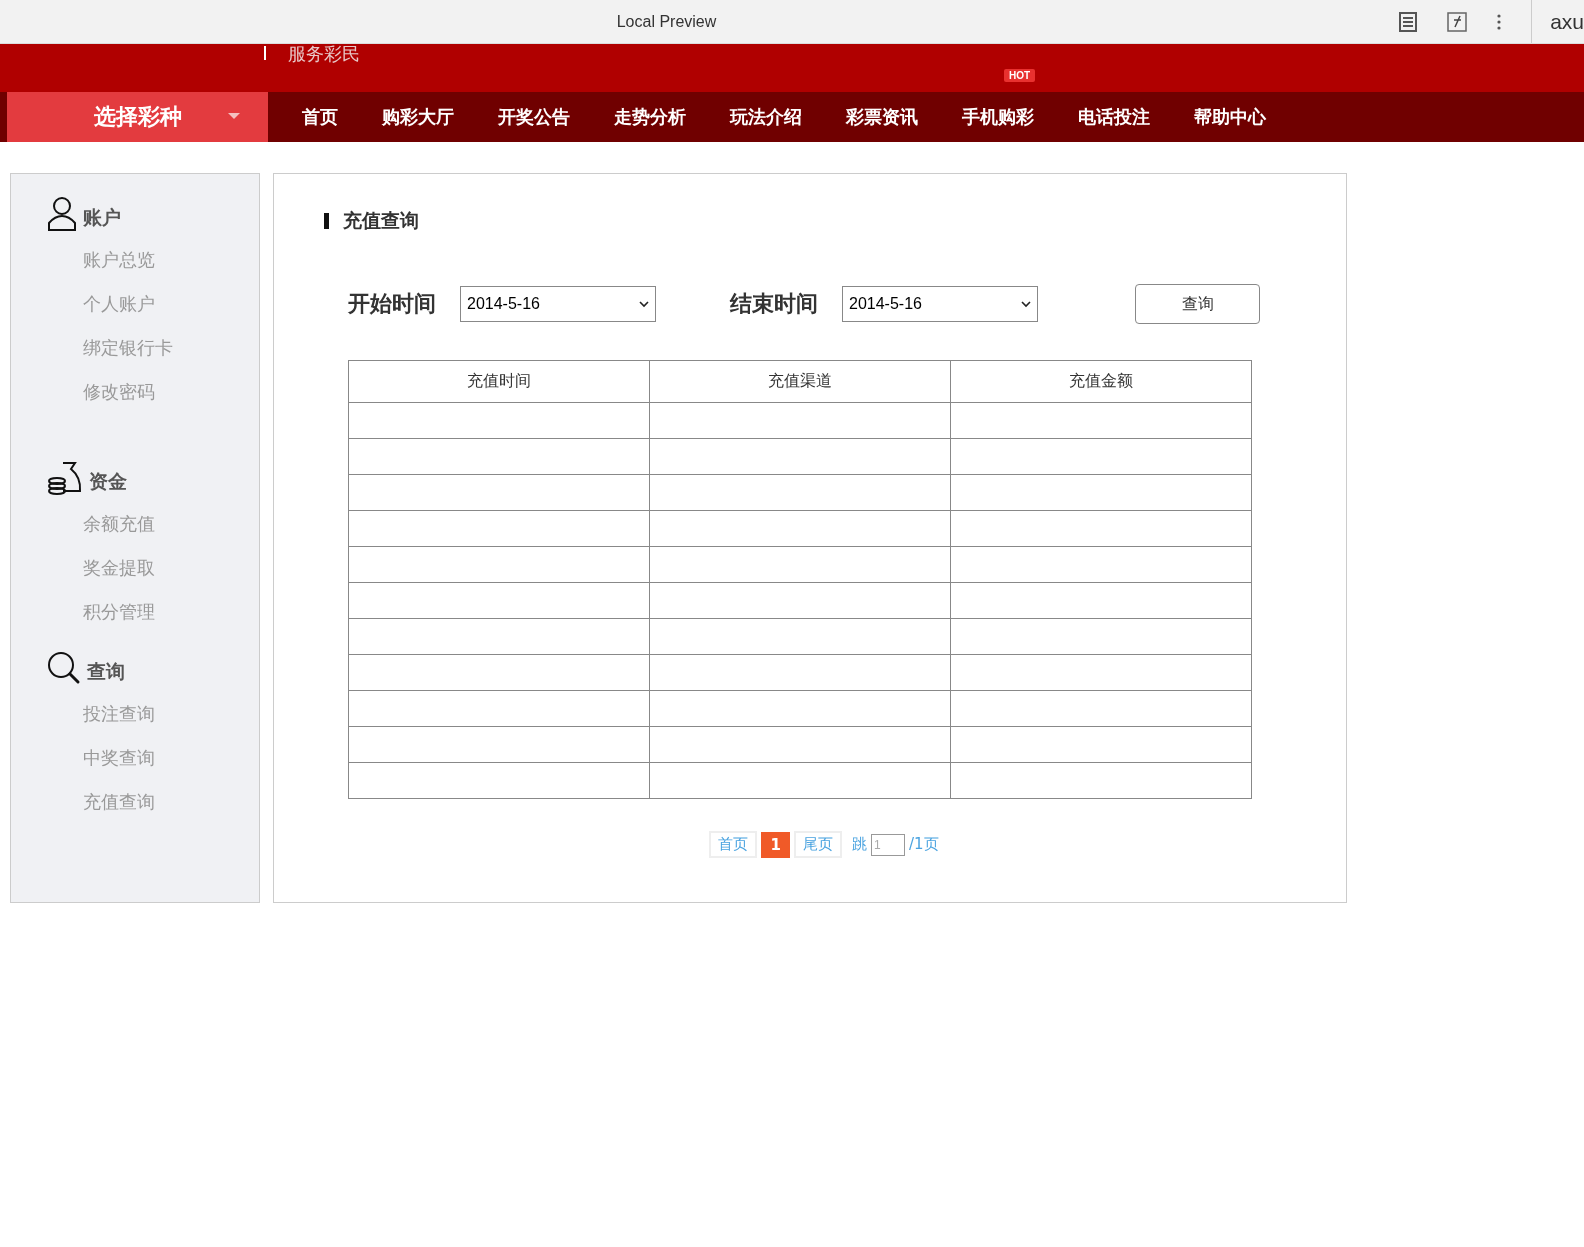 The image size is (1584, 1247). Describe the element at coordinates (106, 671) in the screenshot. I see `sidebar-heading: 查询` at that location.